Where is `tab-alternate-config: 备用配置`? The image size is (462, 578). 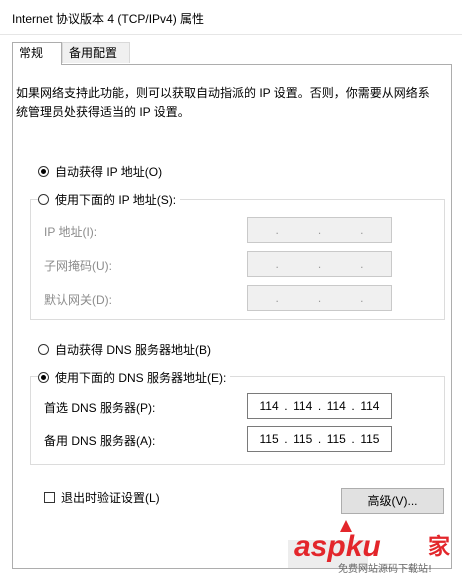
tab-alternate-config: 备用配置 is located at coordinates (96, 52).